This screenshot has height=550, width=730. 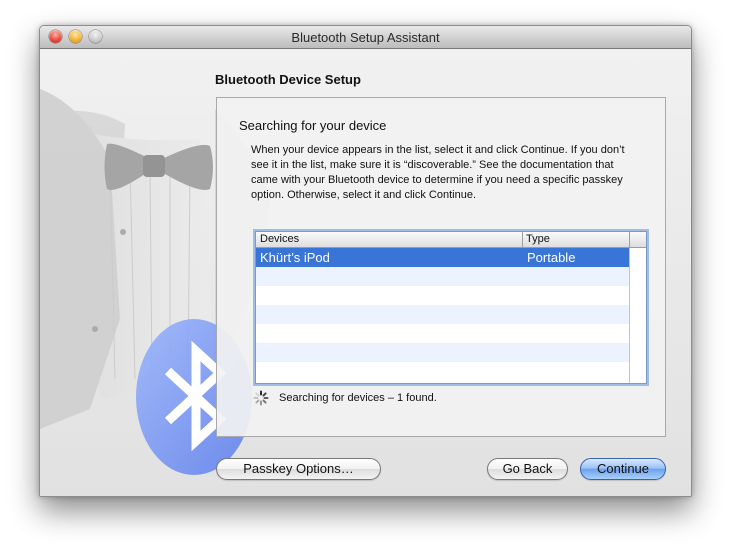 I want to click on table-rows: Khürt’s iPod Portable, so click(x=442, y=314).